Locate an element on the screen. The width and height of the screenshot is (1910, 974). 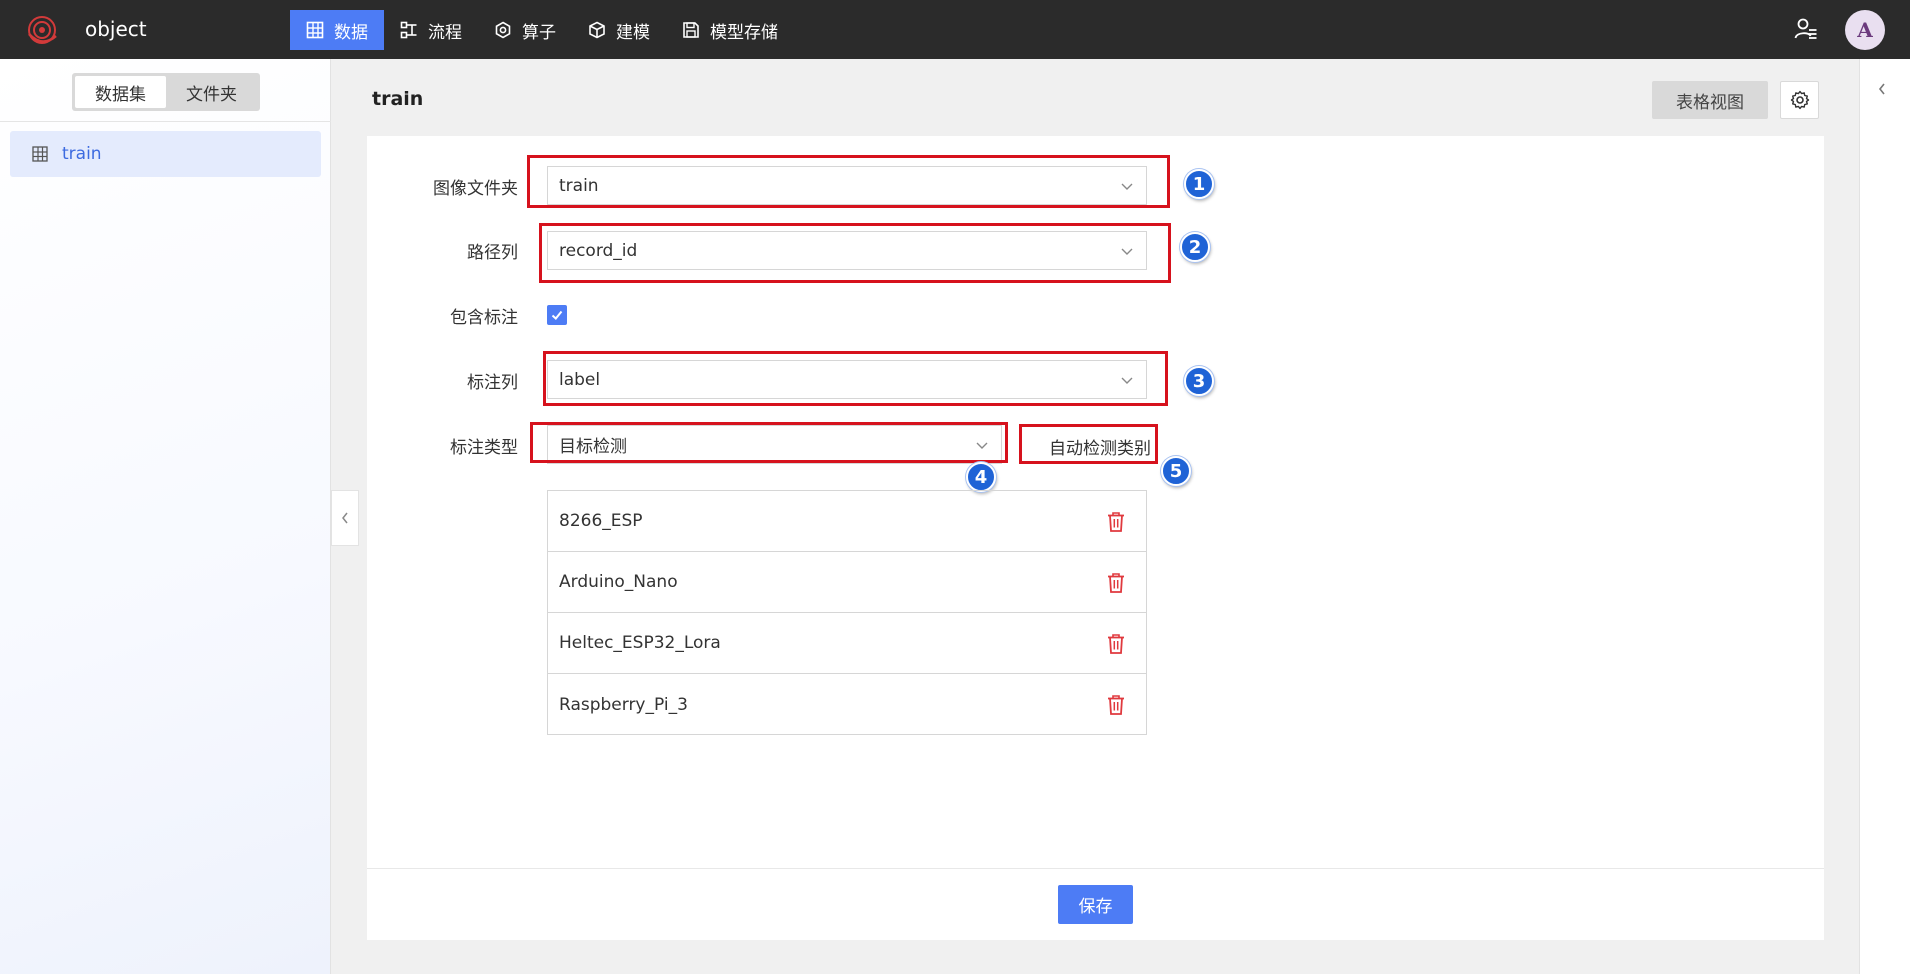
image-folder-label: 图像文件夹 is located at coordinates (475, 189).